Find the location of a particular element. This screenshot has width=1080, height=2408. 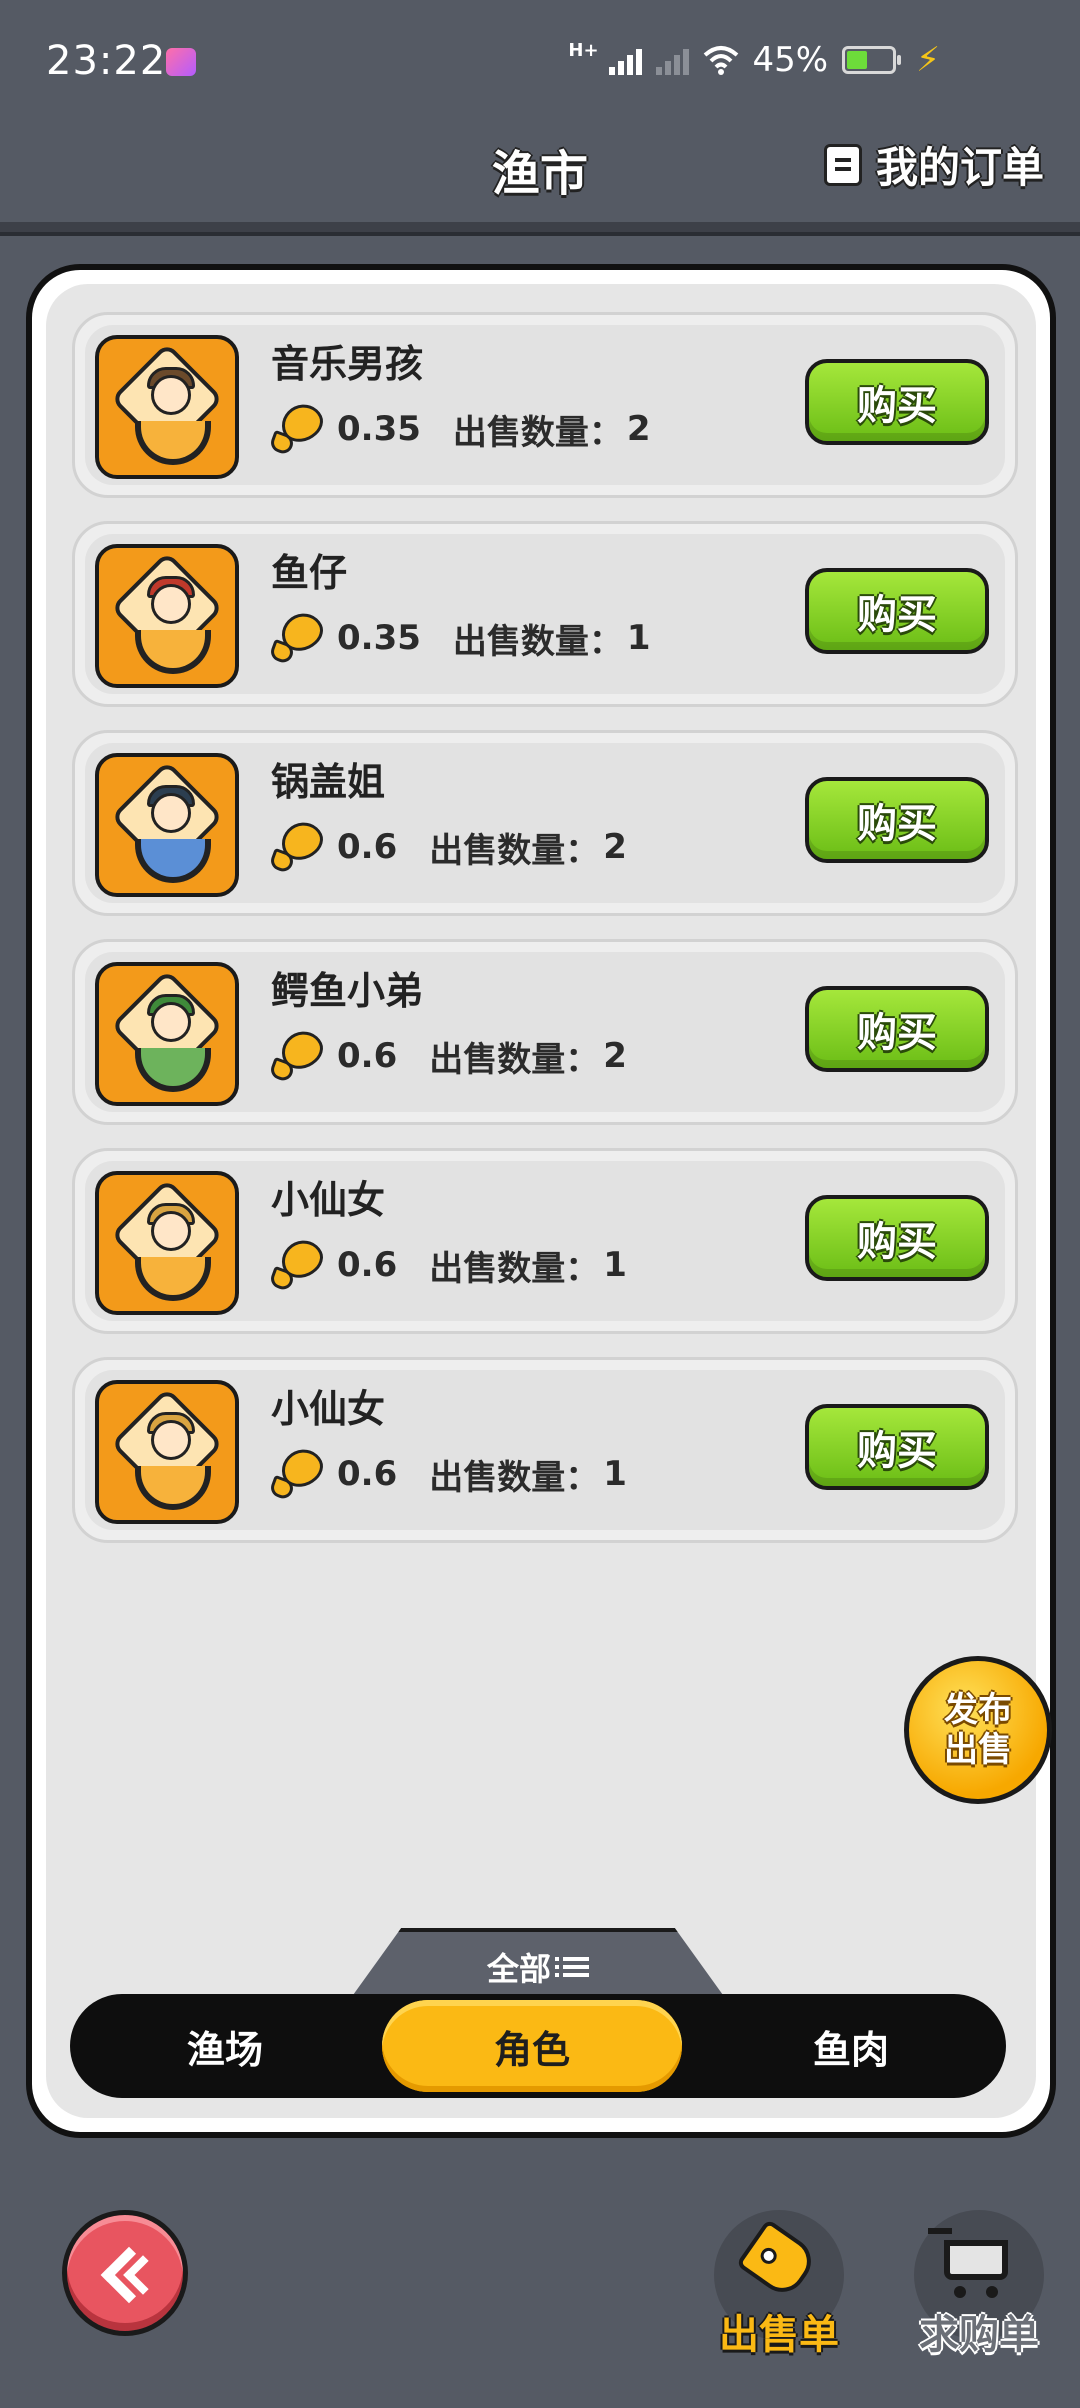

header-divider is located at coordinates (540, 229).